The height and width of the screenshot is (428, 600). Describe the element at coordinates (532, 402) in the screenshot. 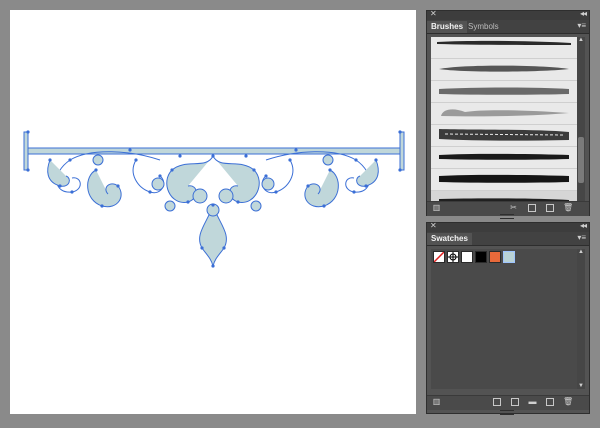

I see `new-color-group-icon: ▬` at that location.